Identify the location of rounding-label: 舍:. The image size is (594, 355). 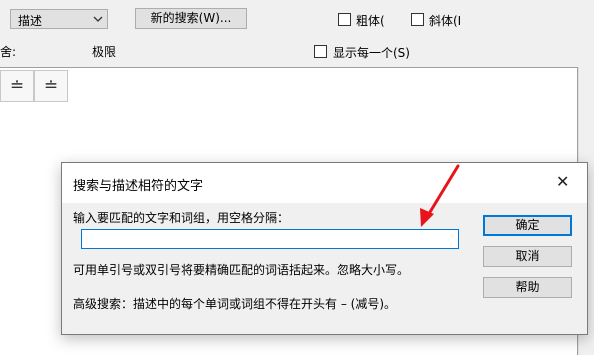
(8, 52).